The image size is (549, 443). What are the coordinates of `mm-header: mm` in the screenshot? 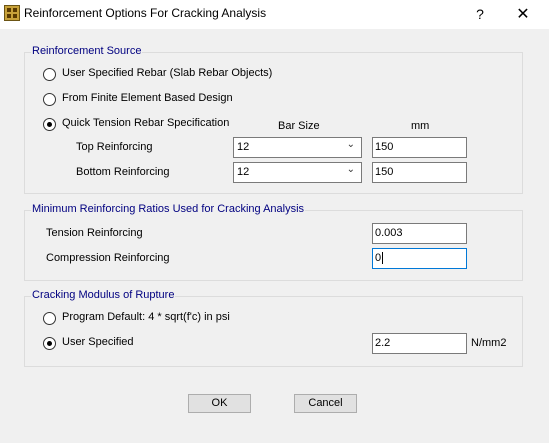 It's located at (420, 126).